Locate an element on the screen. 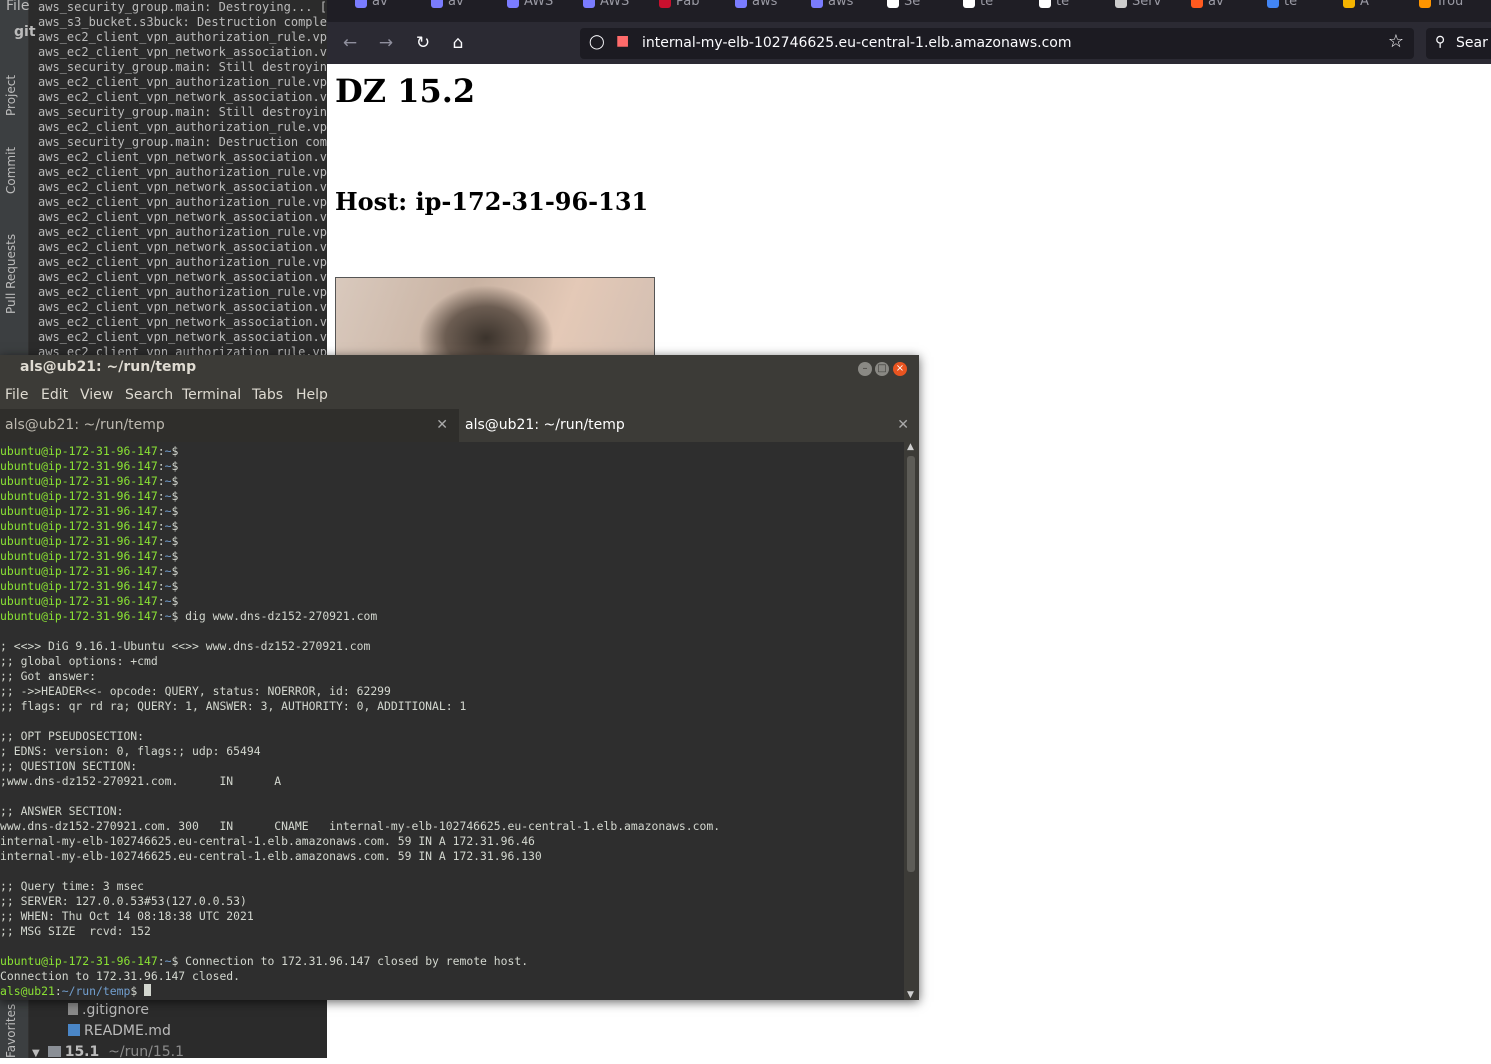 Image resolution: width=1491 pixels, height=1064 pixels. maximize-icon: □ is located at coordinates (882, 369).